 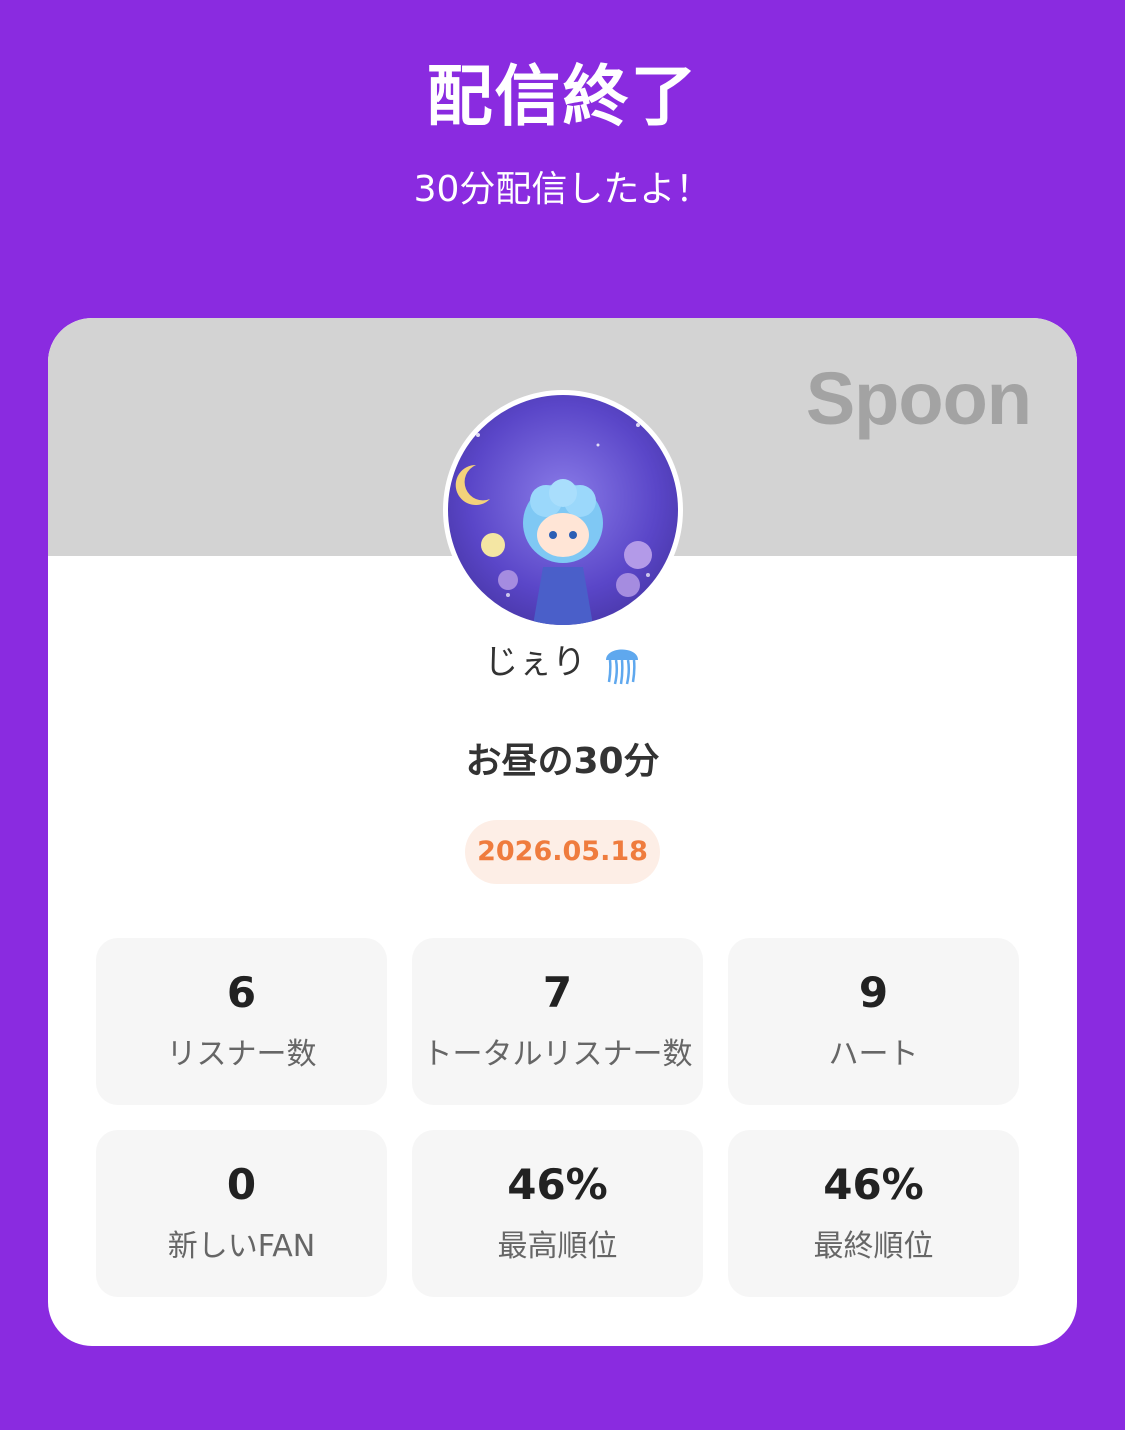 What do you see at coordinates (622, 663) in the screenshot?
I see `jellyfish-icon` at bounding box center [622, 663].